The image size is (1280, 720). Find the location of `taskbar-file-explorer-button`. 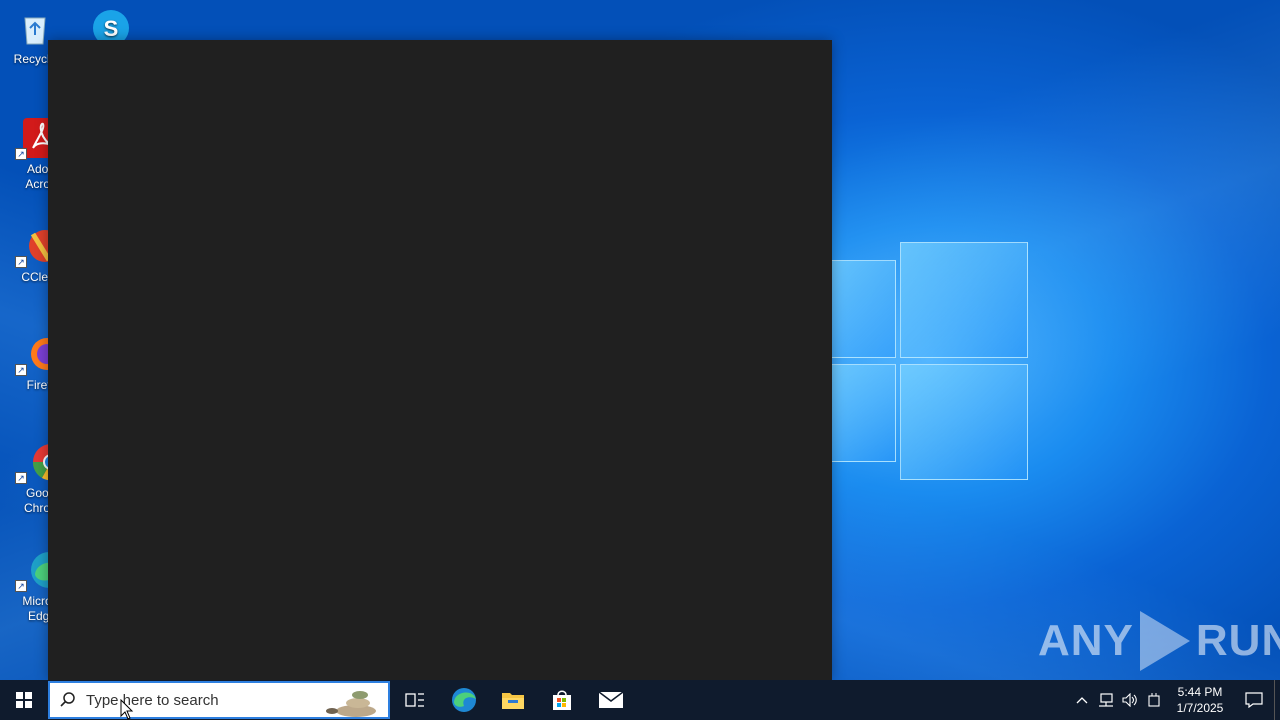

taskbar-file-explorer-button is located at coordinates (512, 700).